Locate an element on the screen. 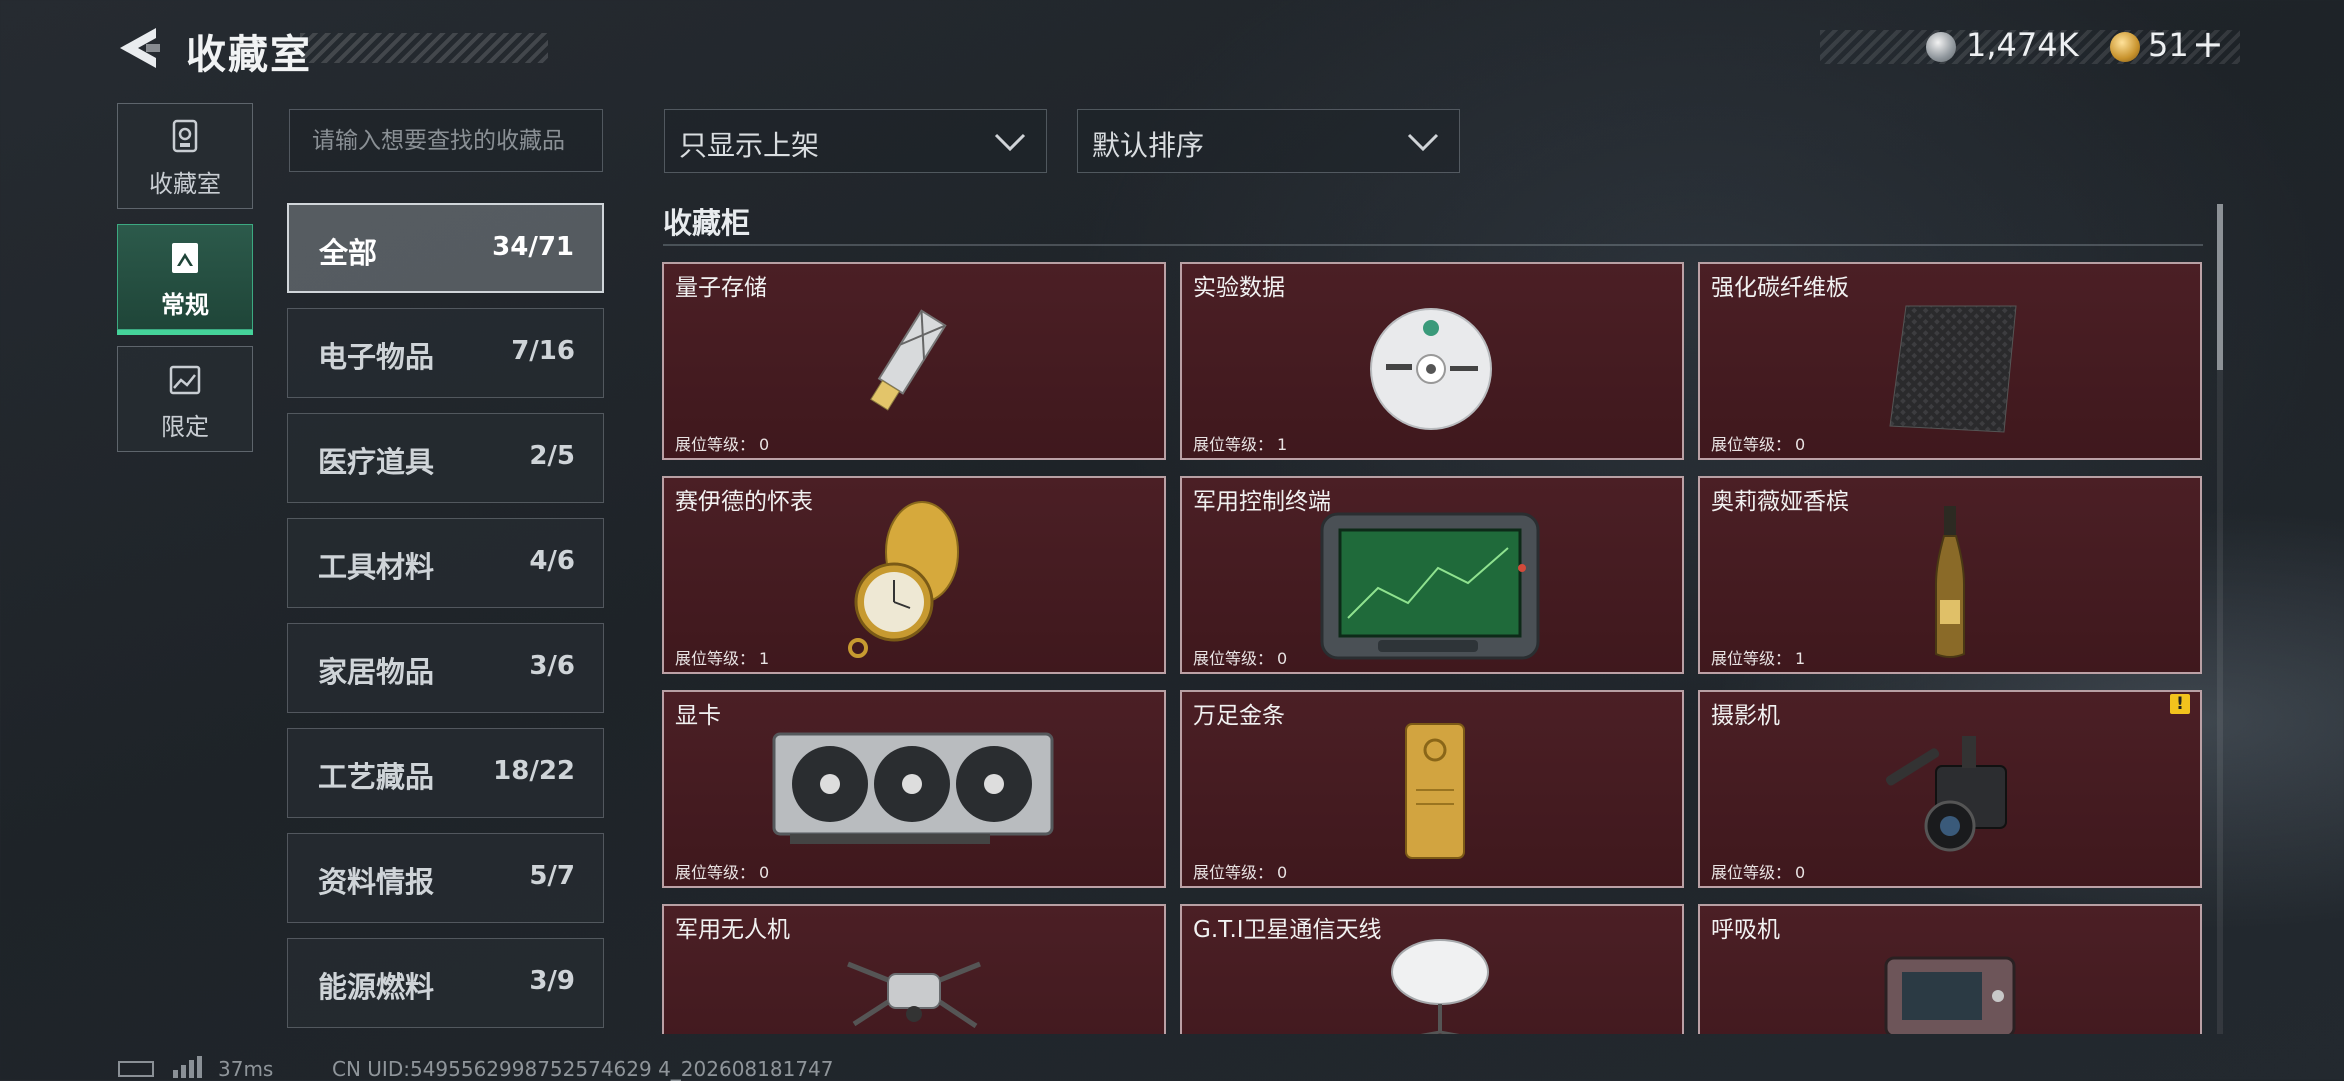 The height and width of the screenshot is (1081, 2344). terminal-icon is located at coordinates (1430, 586).